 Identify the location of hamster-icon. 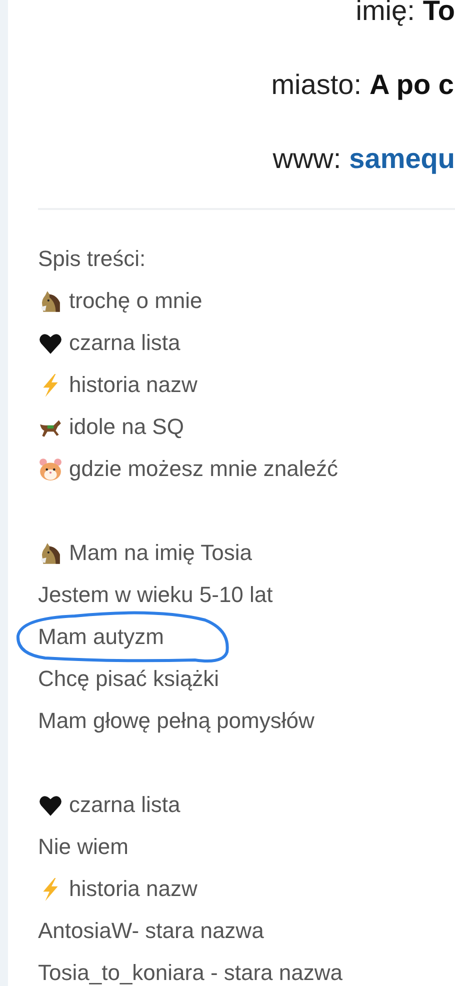
(50, 469).